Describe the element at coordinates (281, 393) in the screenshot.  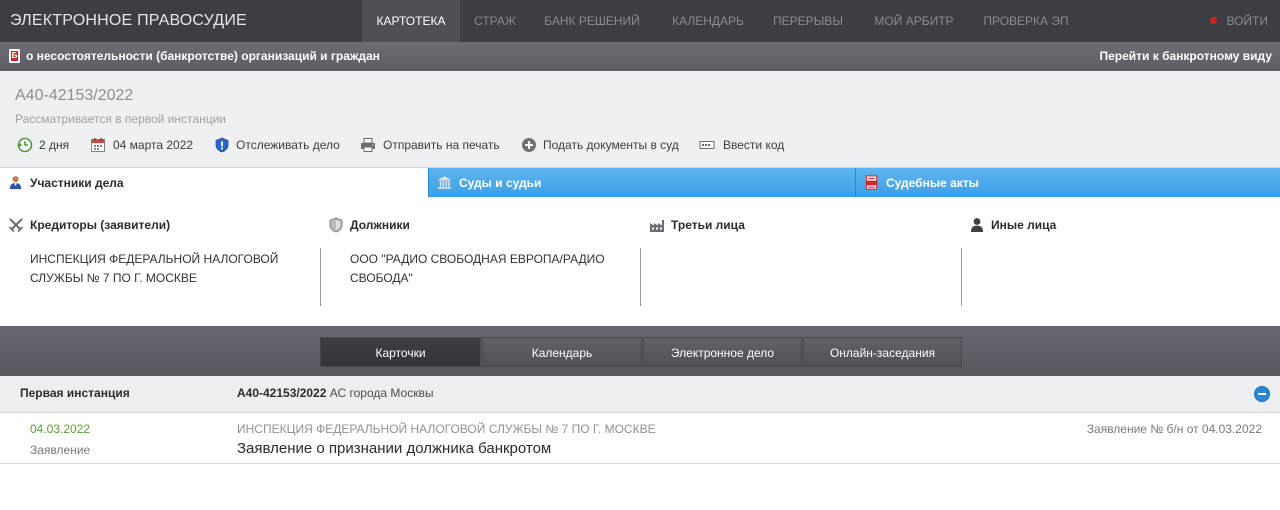
I see `instance-case-number: А40-42153/2022` at that location.